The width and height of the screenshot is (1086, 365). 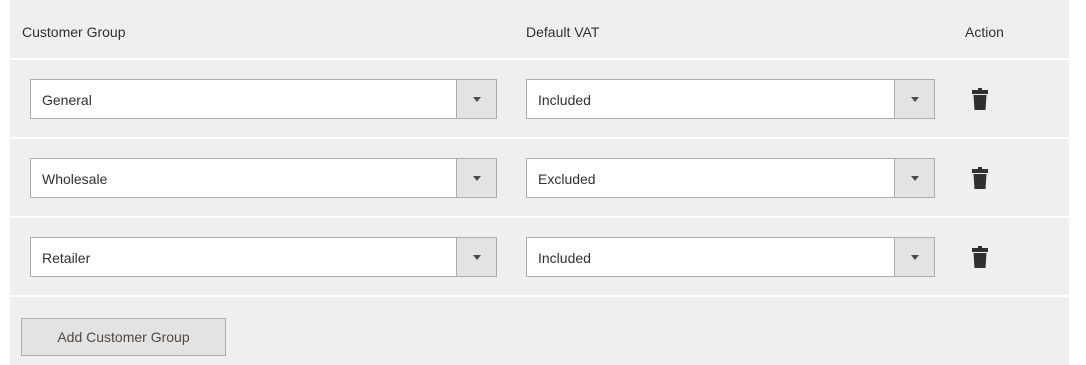 What do you see at coordinates (263, 178) in the screenshot?
I see `customer-group-select: Wholesale` at bounding box center [263, 178].